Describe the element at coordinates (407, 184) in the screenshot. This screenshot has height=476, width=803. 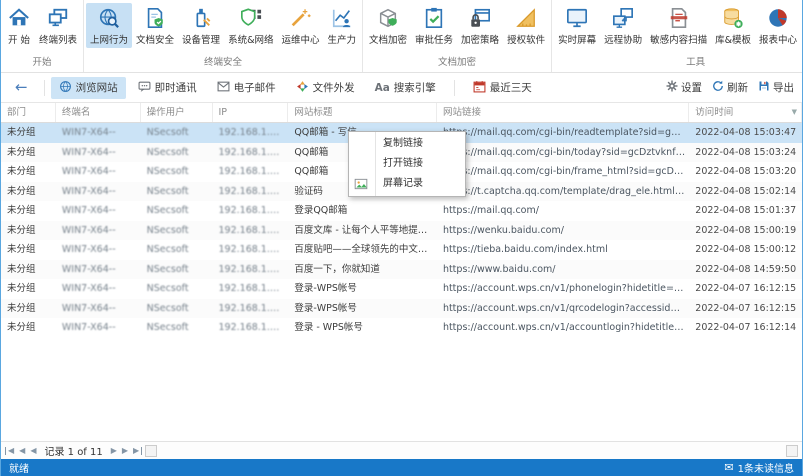
I see `menu-item-2: 屏幕记录` at that location.